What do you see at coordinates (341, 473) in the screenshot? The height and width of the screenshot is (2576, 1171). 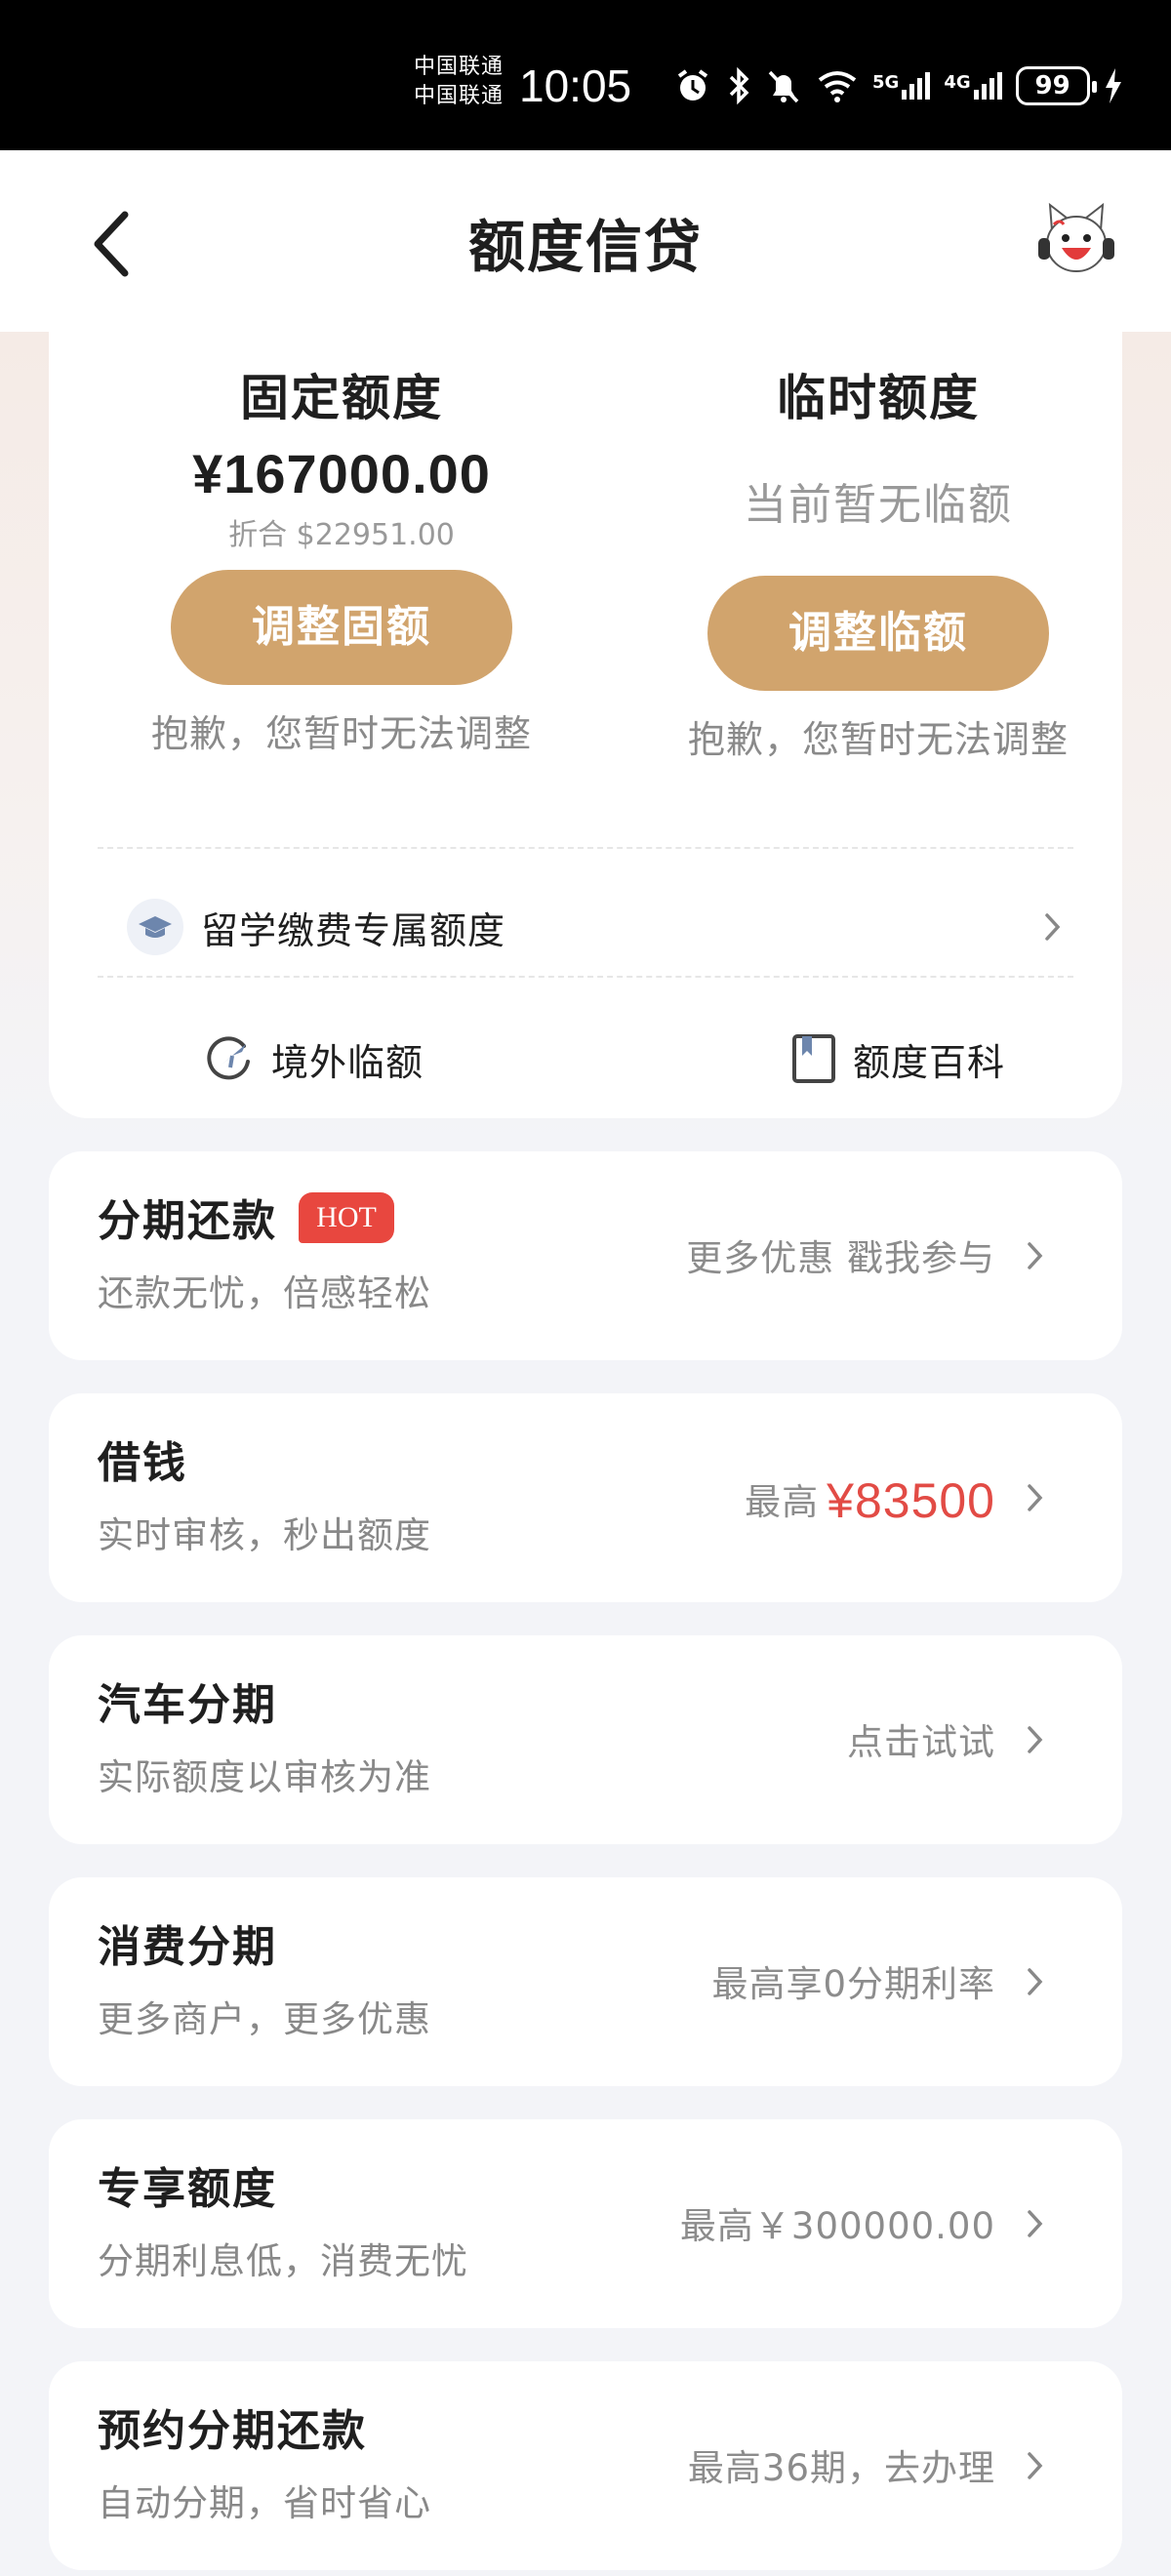 I see `fixed-quota-amount: ¥167000.00` at bounding box center [341, 473].